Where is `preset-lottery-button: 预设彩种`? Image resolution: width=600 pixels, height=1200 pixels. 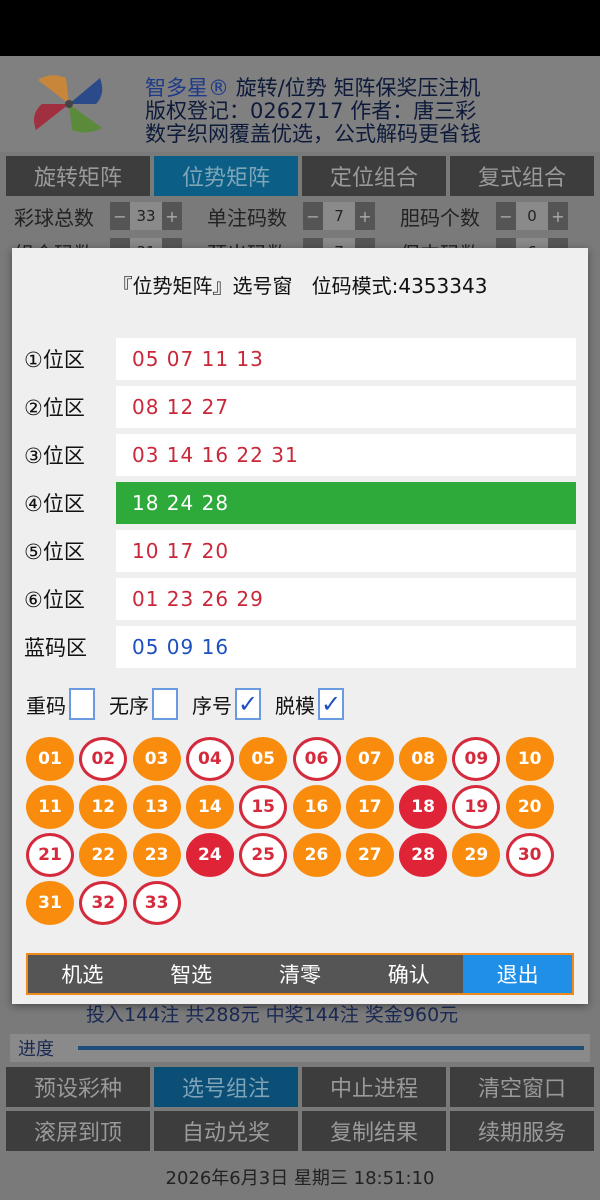
preset-lottery-button: 预设彩种 is located at coordinates (78, 1087).